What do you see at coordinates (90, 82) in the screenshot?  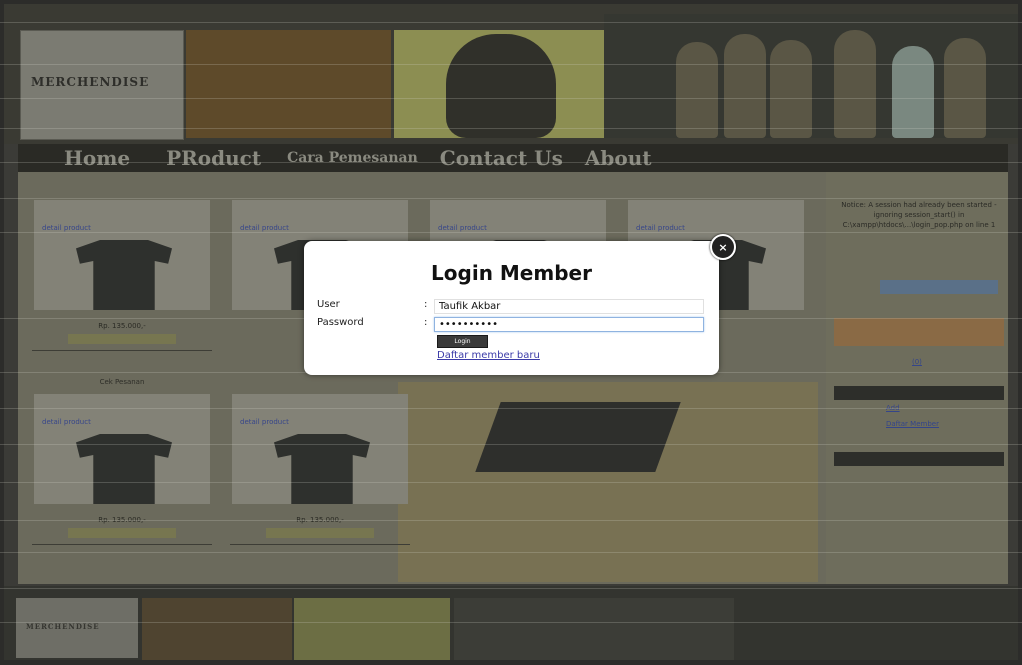 I see `logo-text: MERCHENDISE` at bounding box center [90, 82].